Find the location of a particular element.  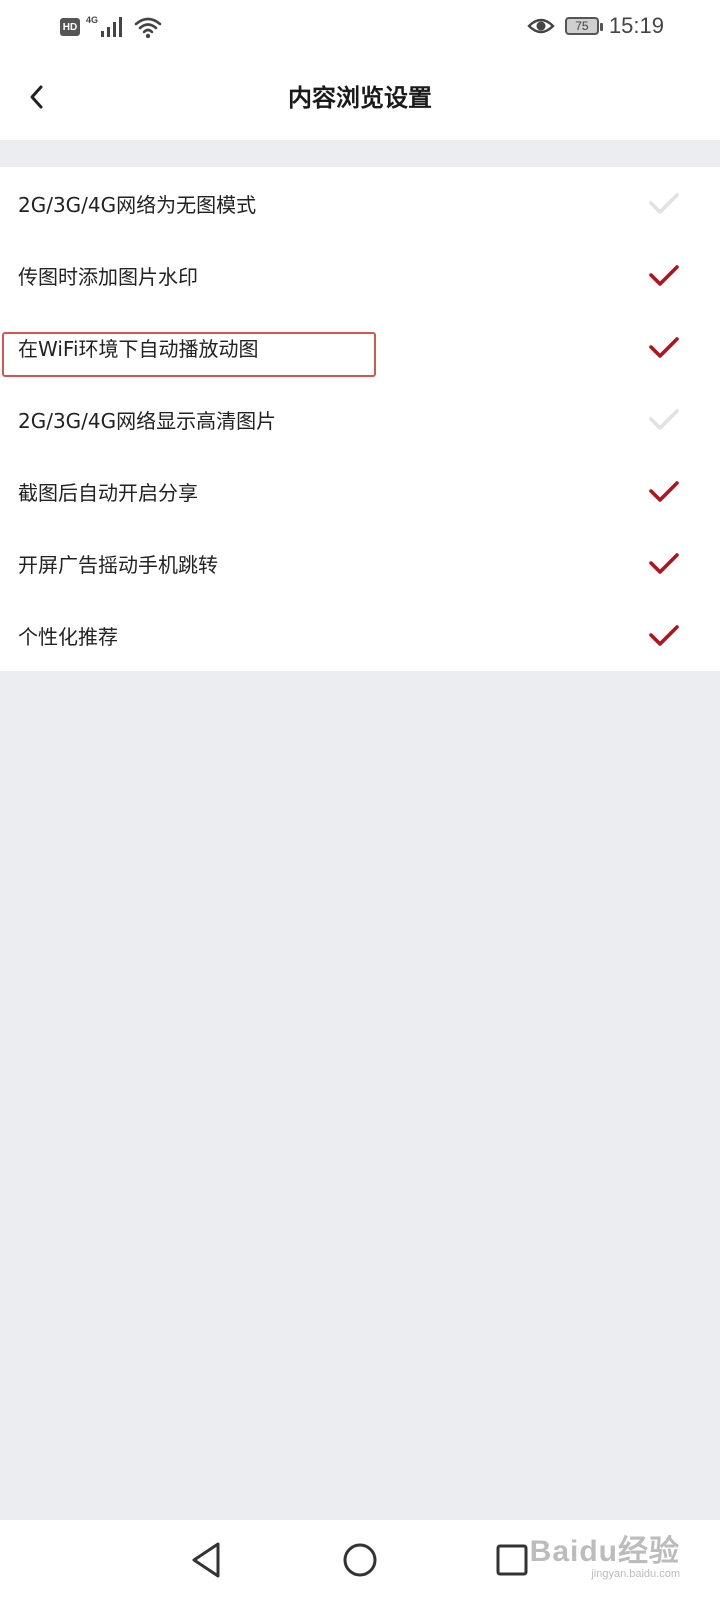

wifi-icon is located at coordinates (148, 28).